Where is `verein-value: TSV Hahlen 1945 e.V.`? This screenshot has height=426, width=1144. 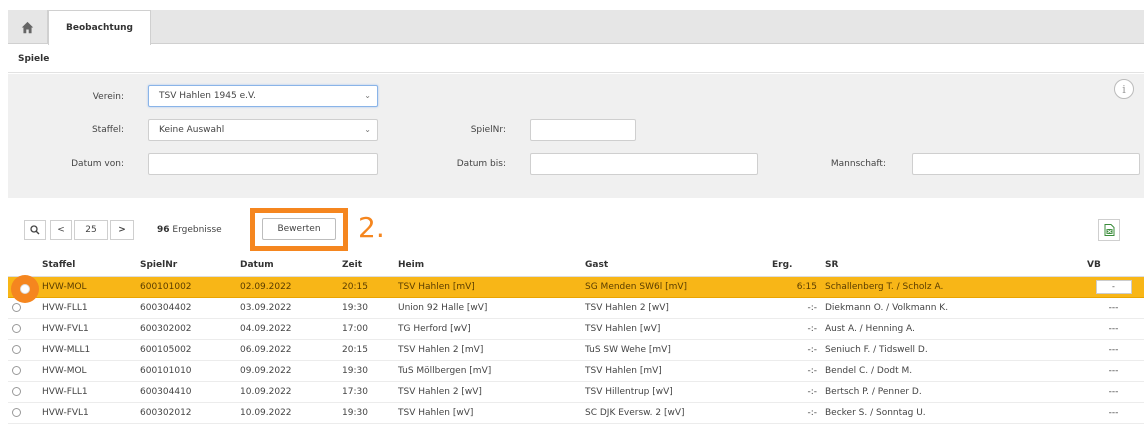 verein-value: TSV Hahlen 1945 e.V. is located at coordinates (207, 96).